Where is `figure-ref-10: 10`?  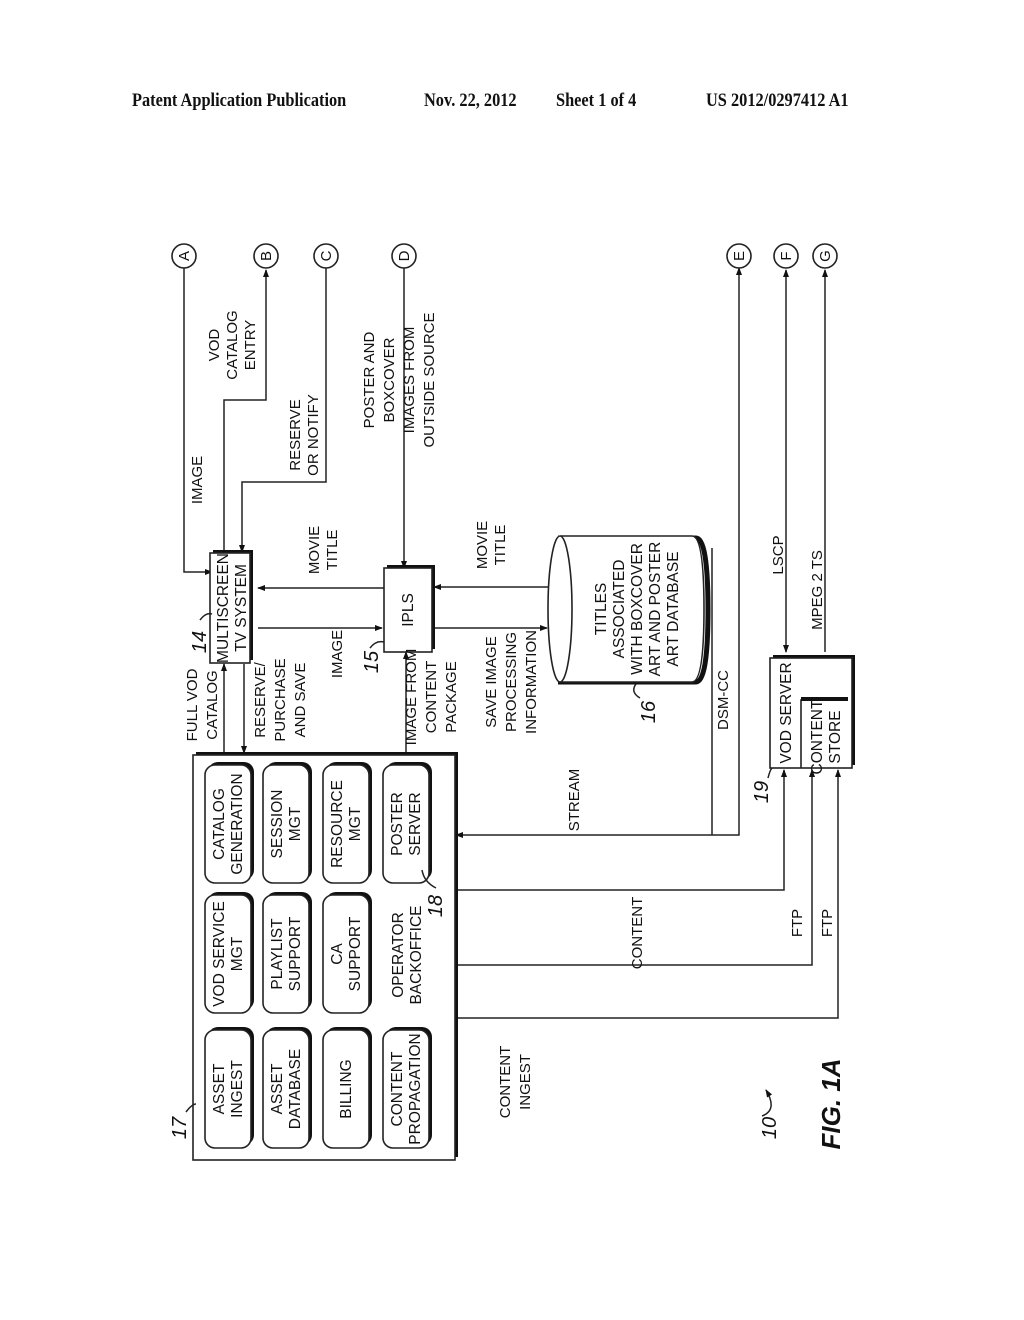
figure-ref-10: 10 is located at coordinates (770, 1128).